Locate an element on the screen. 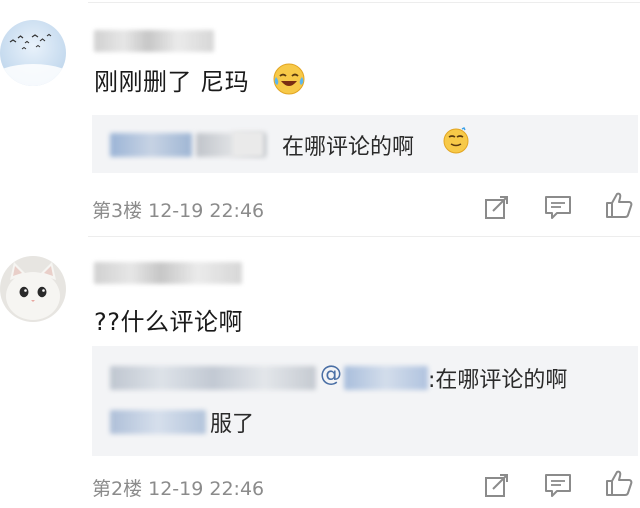 The width and height of the screenshot is (640, 508). quote-text: 在哪评论的啊 is located at coordinates (348, 147).